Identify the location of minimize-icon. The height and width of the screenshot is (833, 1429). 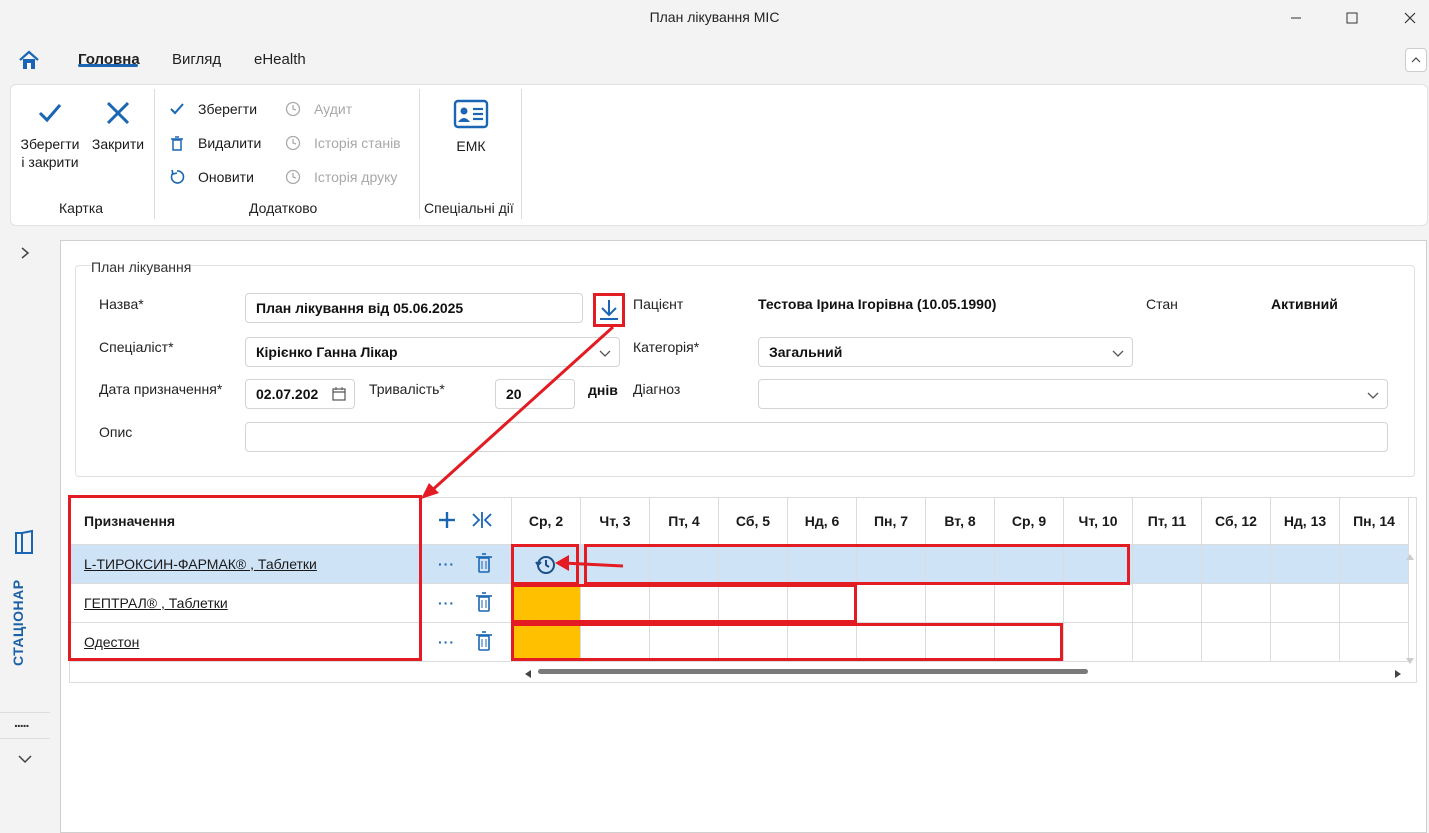
(1296, 18).